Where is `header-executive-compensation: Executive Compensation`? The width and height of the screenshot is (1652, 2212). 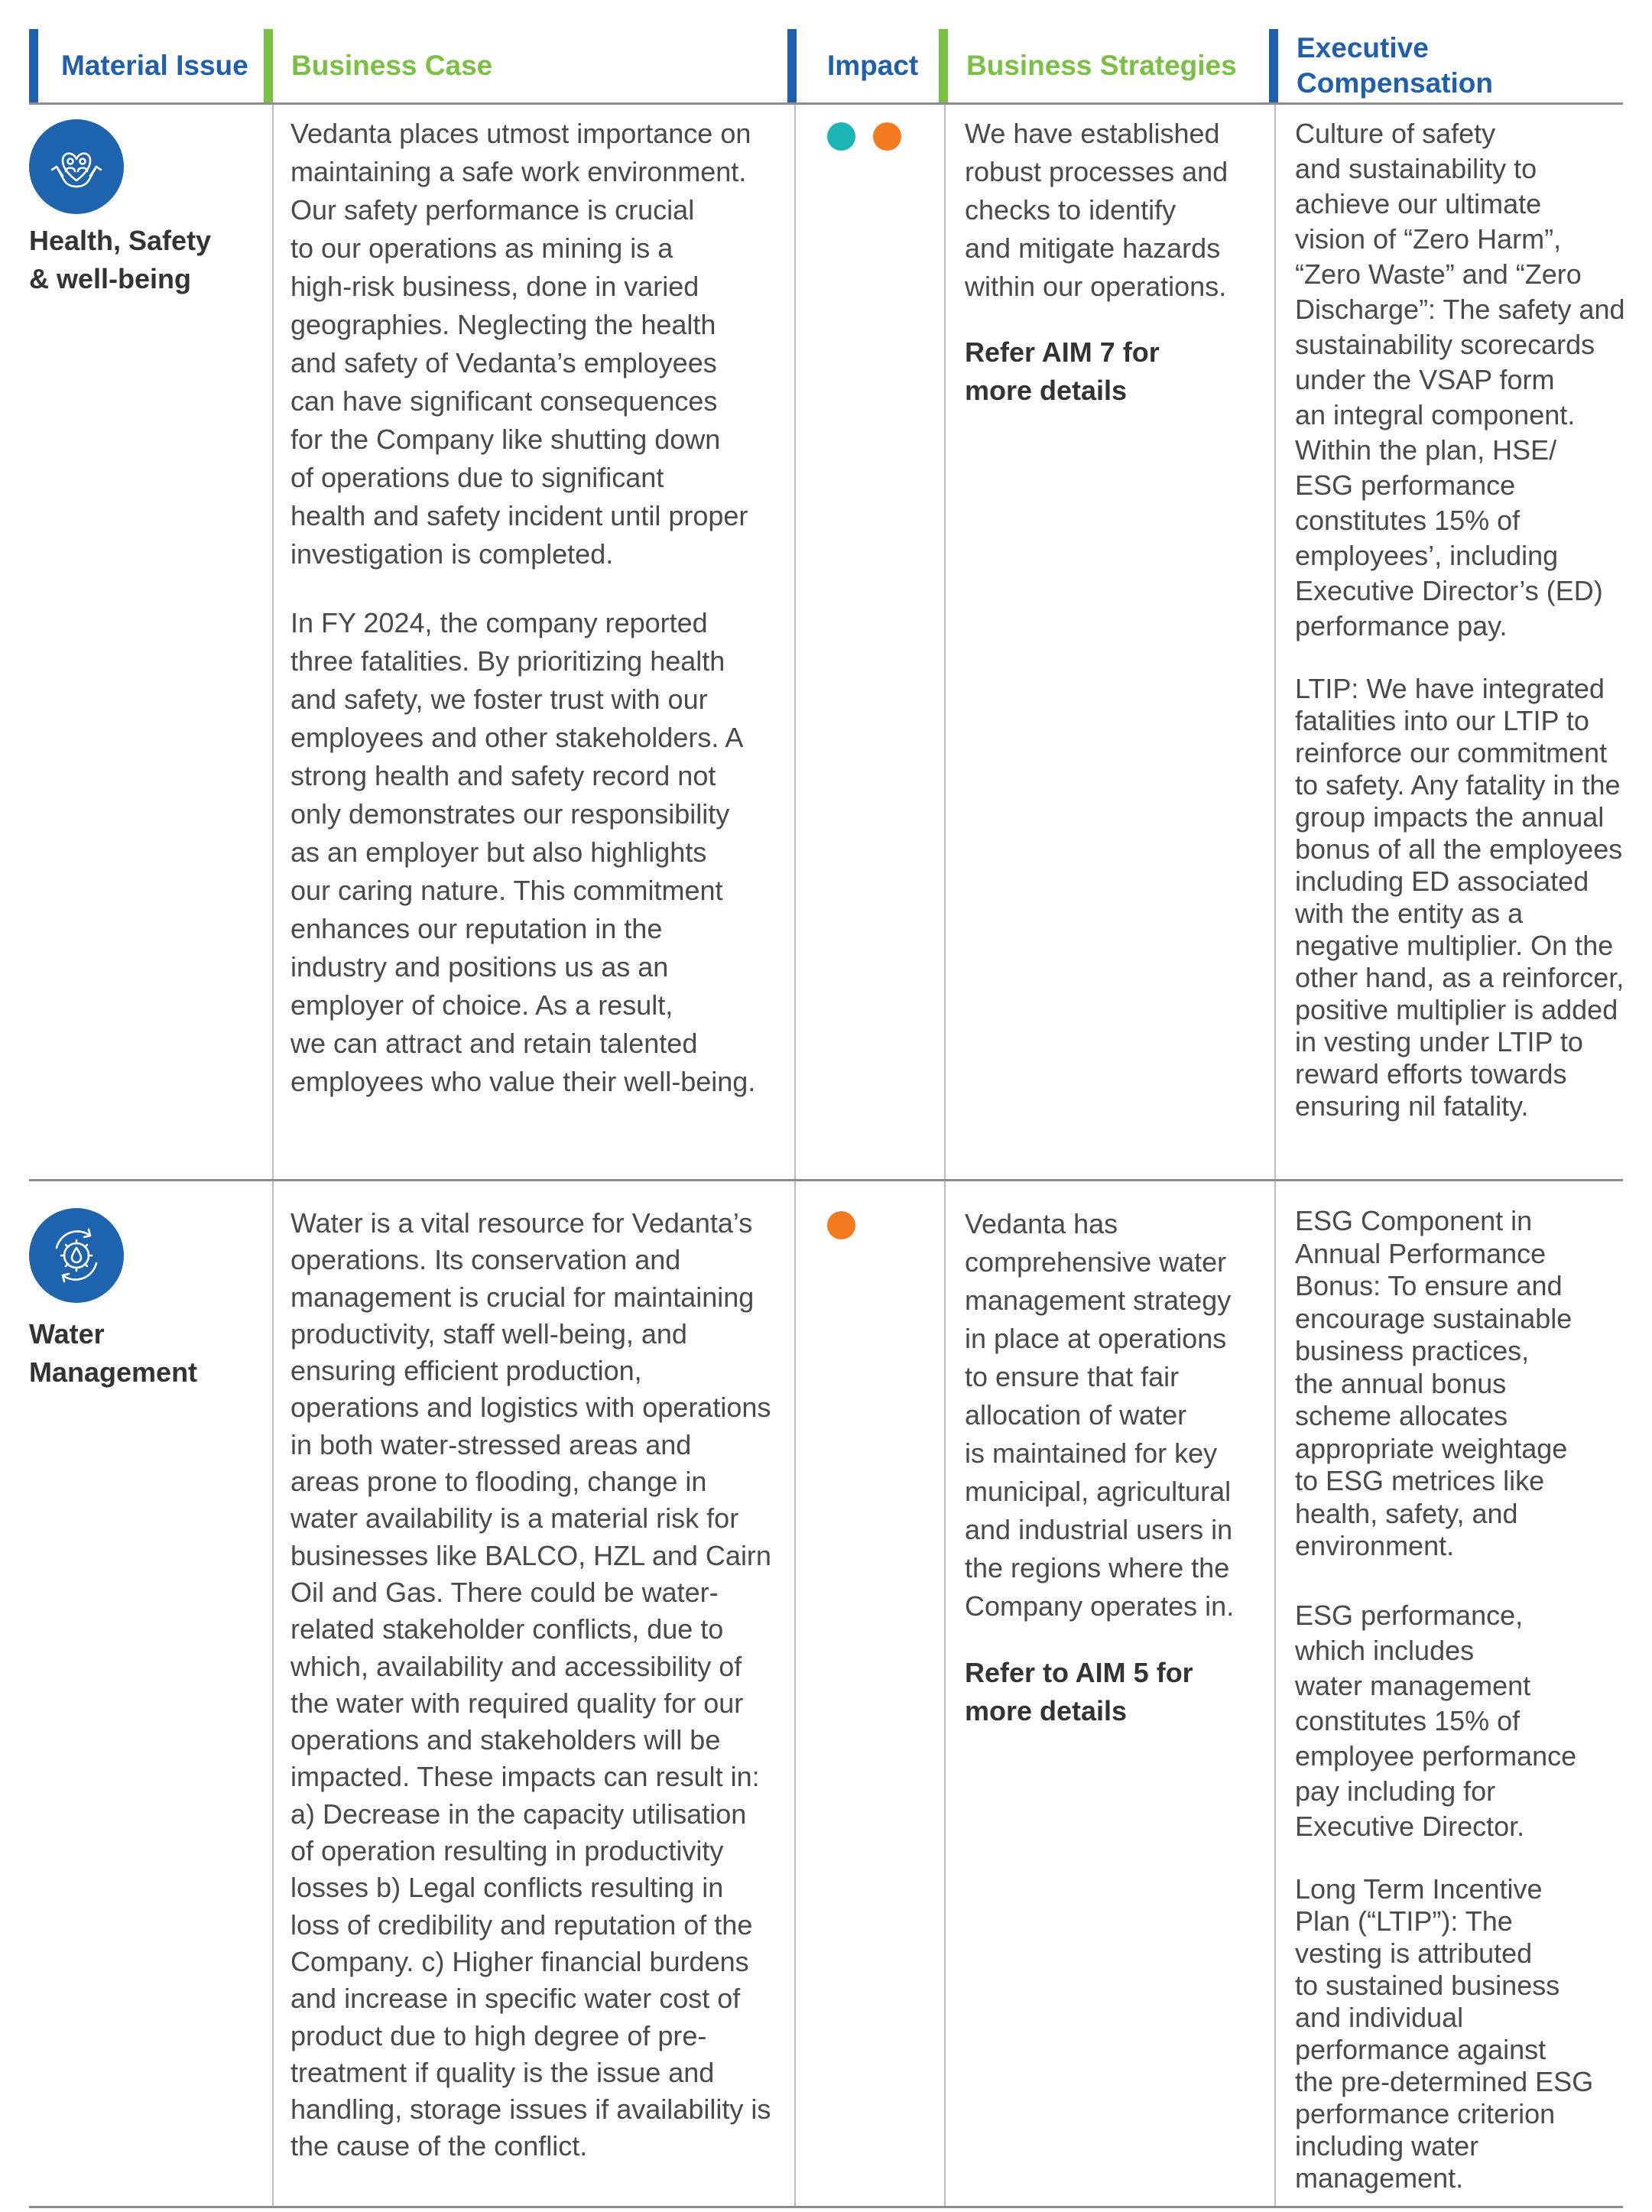 header-executive-compensation: Executive Compensation is located at coordinates (1437, 65).